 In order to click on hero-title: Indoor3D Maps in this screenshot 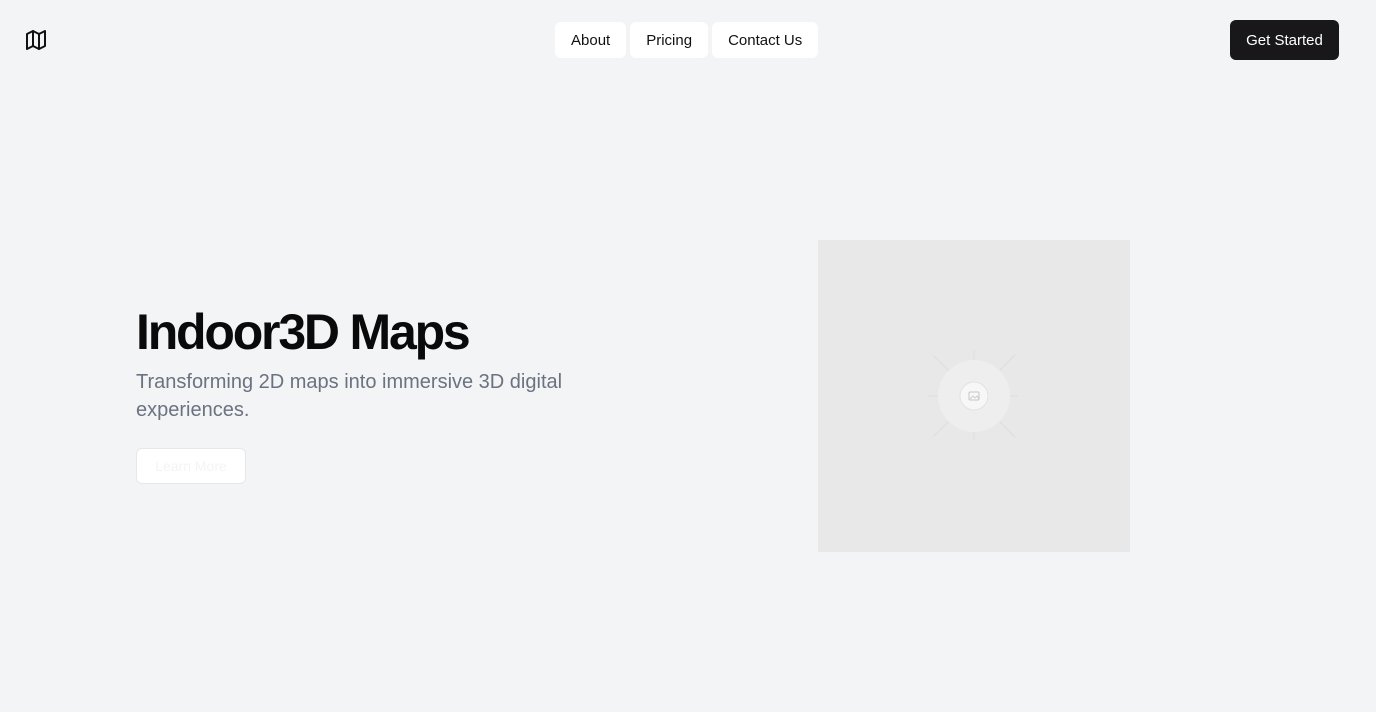, I will do `click(303, 332)`.